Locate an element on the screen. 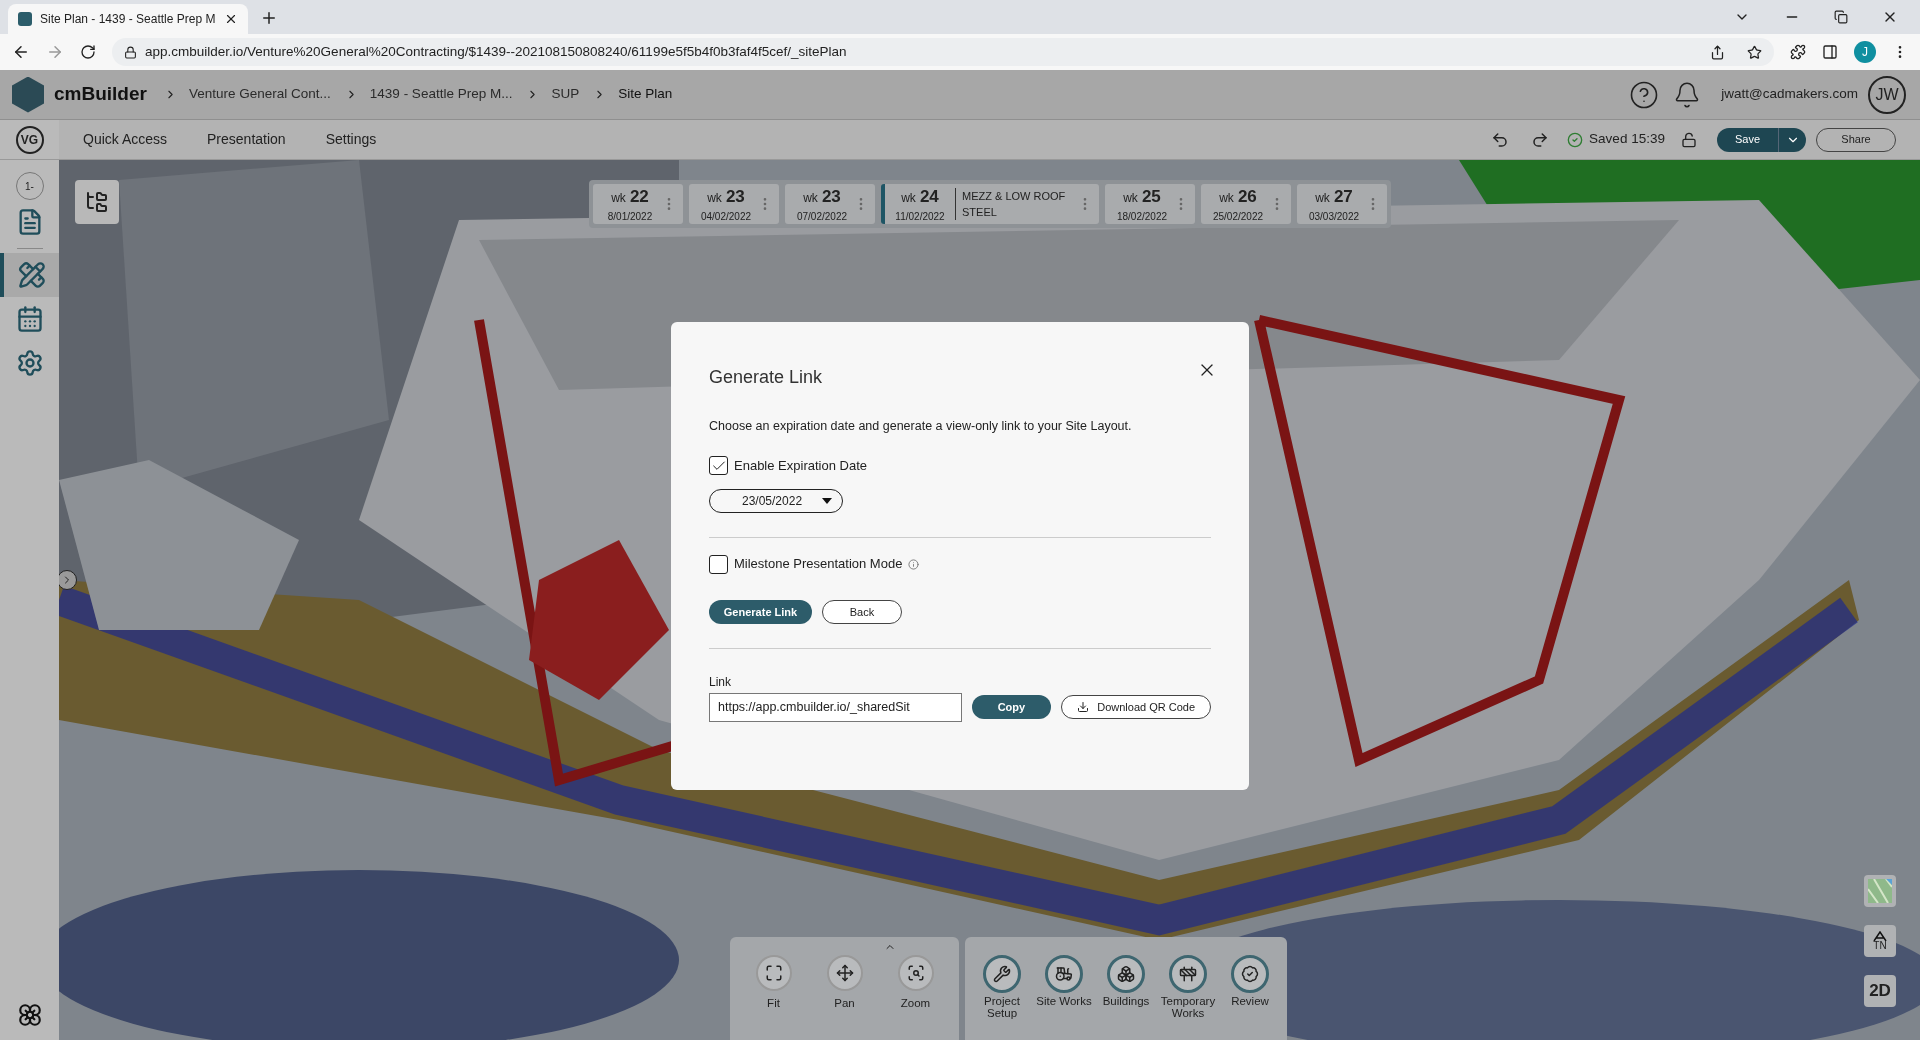  checkbox-label: Milestone Presentation Mode is located at coordinates (818, 564).